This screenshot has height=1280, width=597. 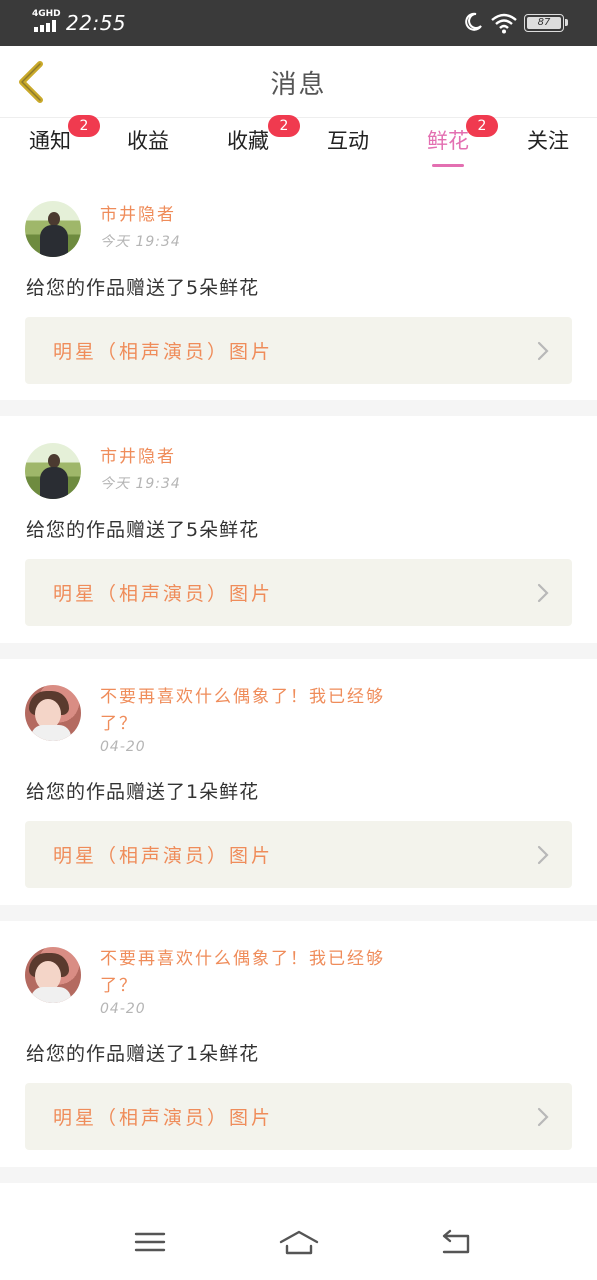 I want to click on badge-notifications: 2, so click(x=84, y=126).